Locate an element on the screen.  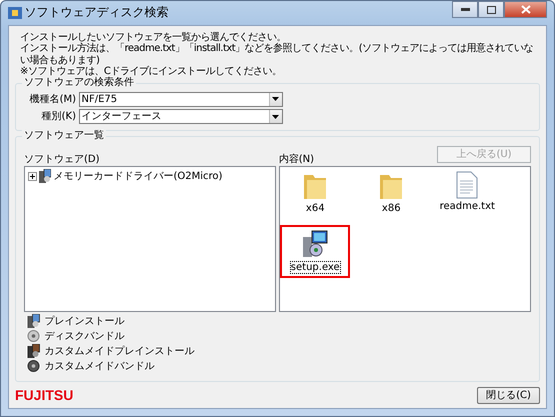
contents-label: 内容(N) is located at coordinates (296, 160).